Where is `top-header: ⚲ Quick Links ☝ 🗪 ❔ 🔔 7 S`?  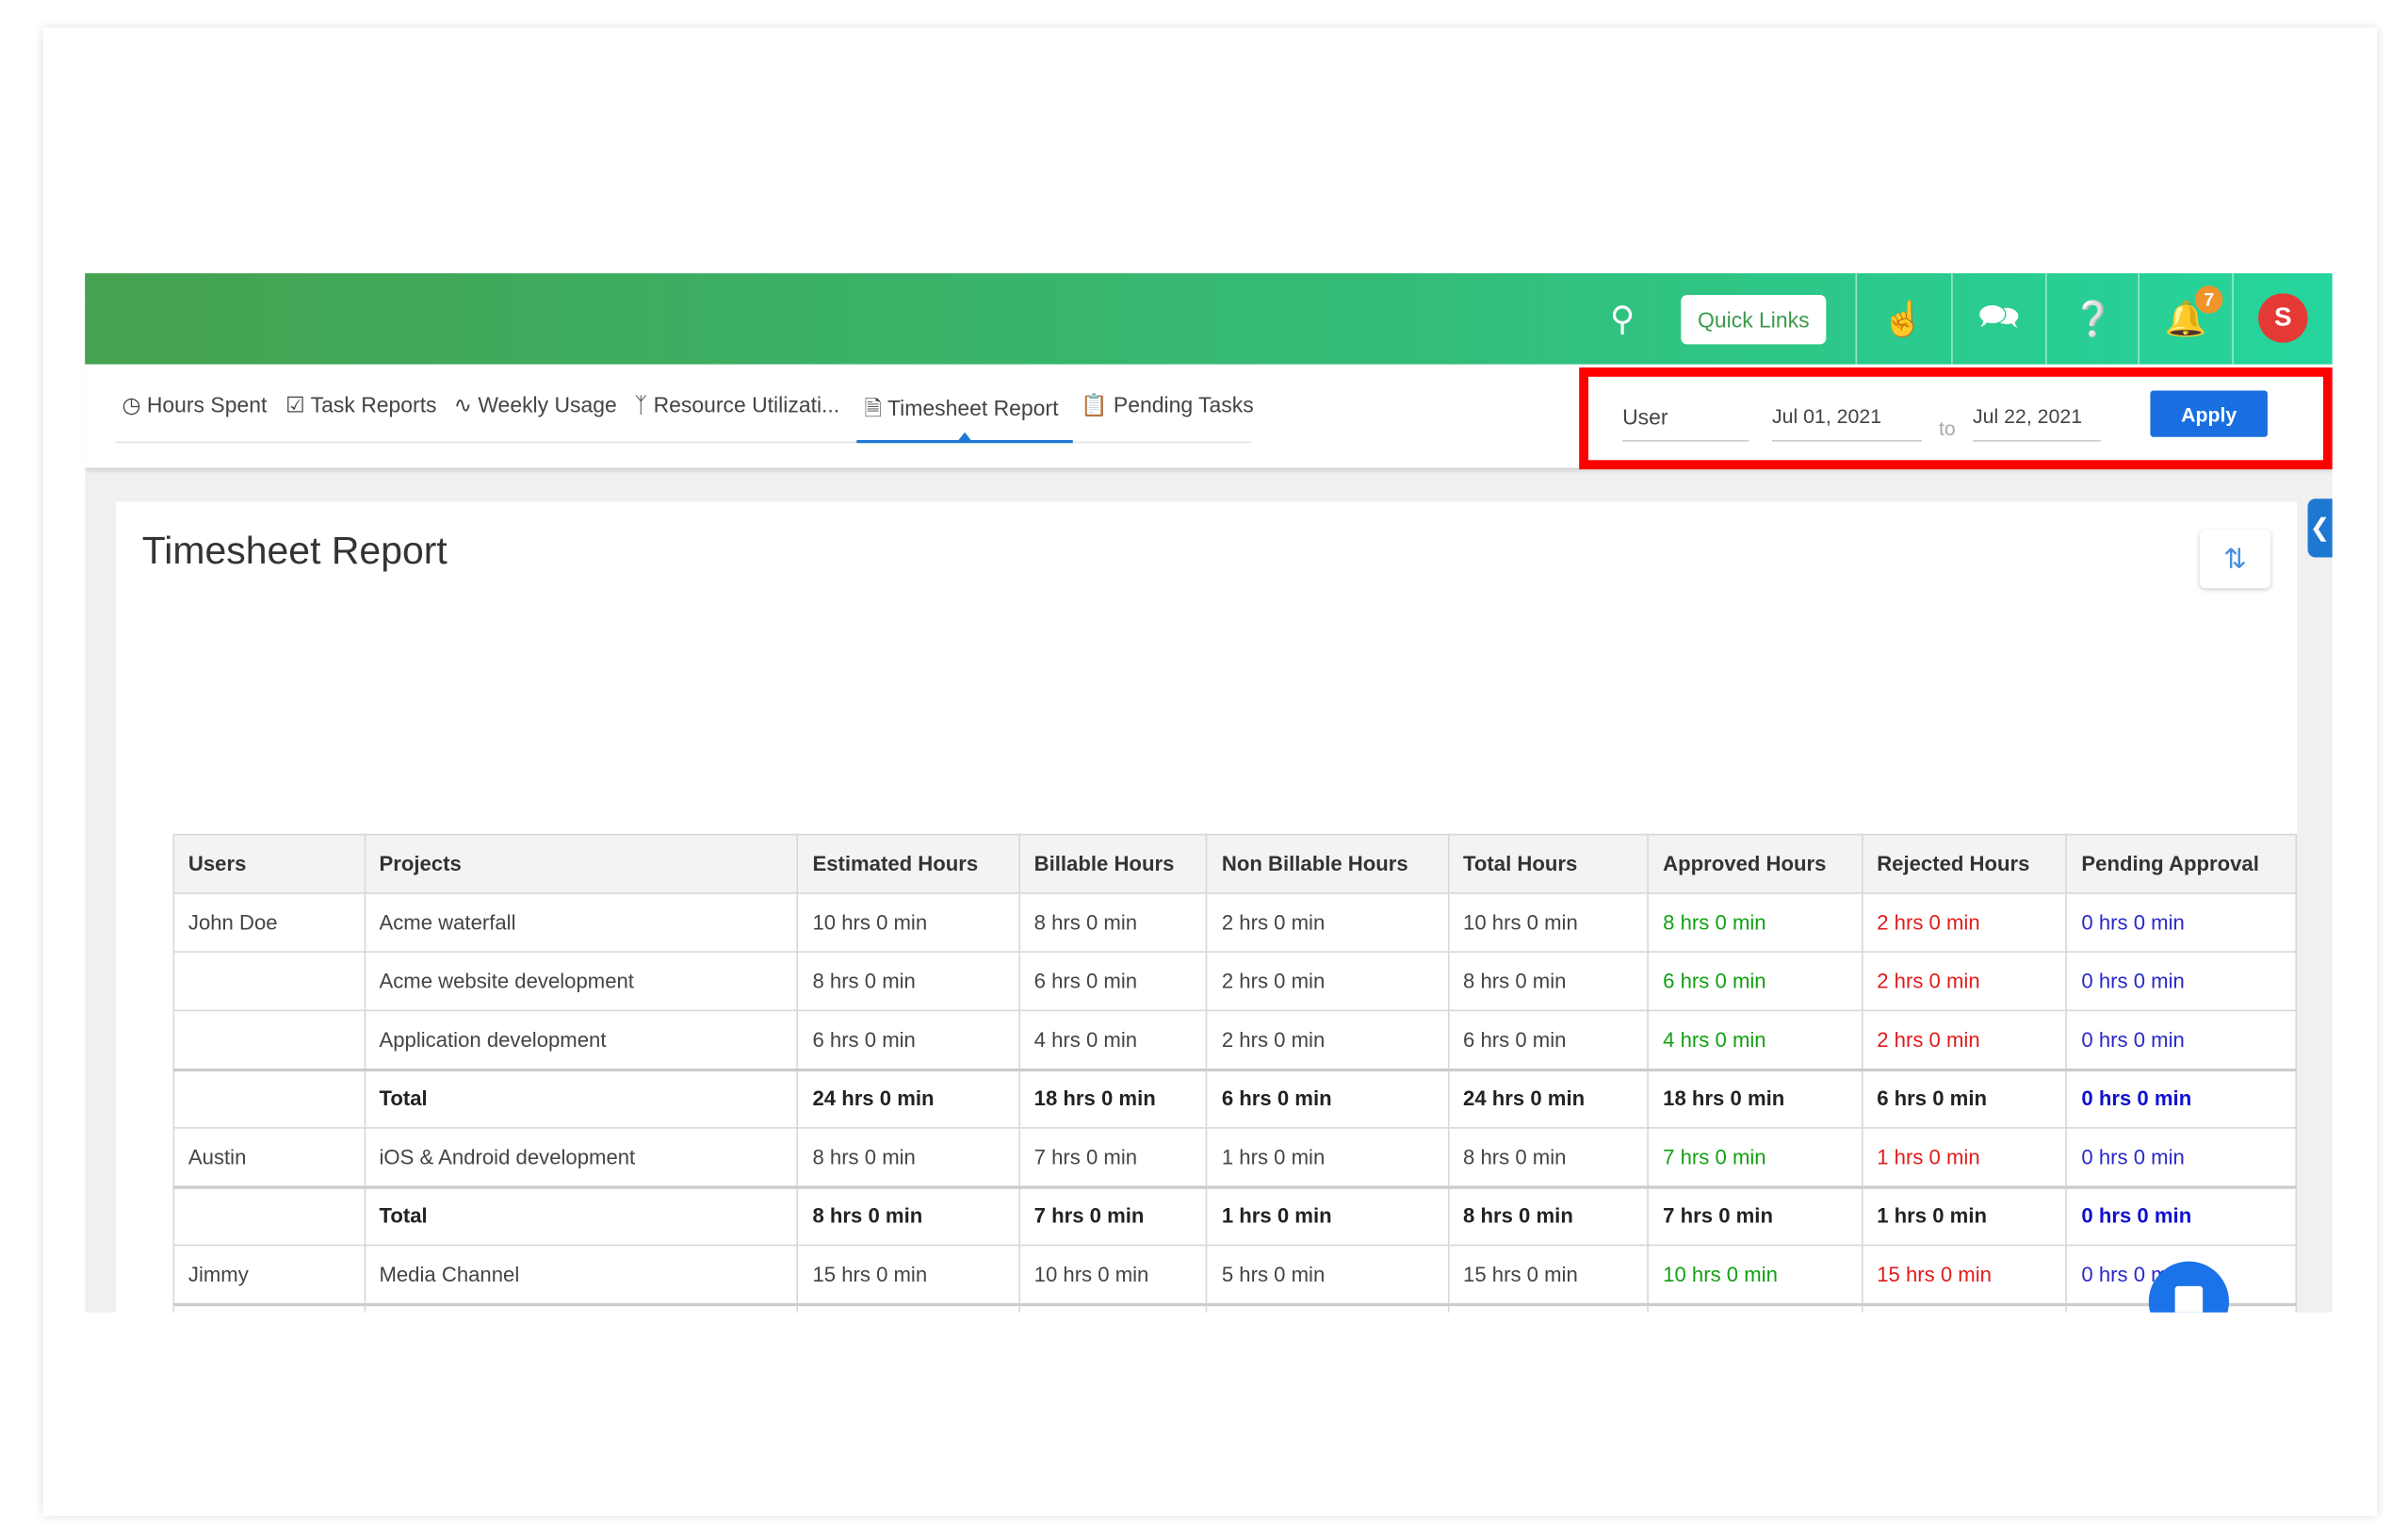 top-header: ⚲ Quick Links ☝ 🗪 ❔ 🔔 7 S is located at coordinates (1209, 319).